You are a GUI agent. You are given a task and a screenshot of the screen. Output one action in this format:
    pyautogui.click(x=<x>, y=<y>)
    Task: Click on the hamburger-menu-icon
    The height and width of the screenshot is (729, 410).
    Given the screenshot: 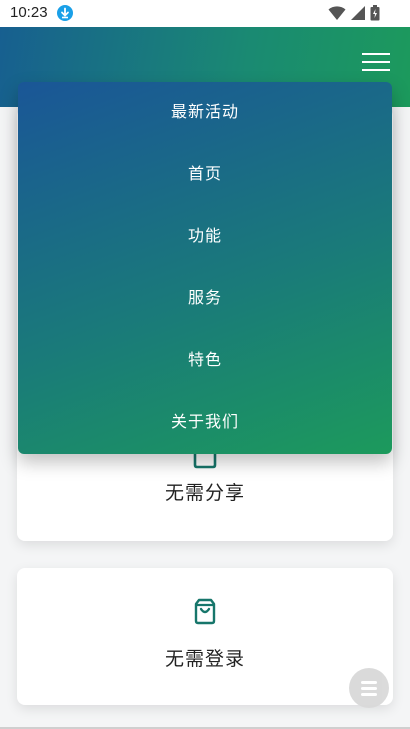 What is the action you would take?
    pyautogui.click(x=376, y=62)
    